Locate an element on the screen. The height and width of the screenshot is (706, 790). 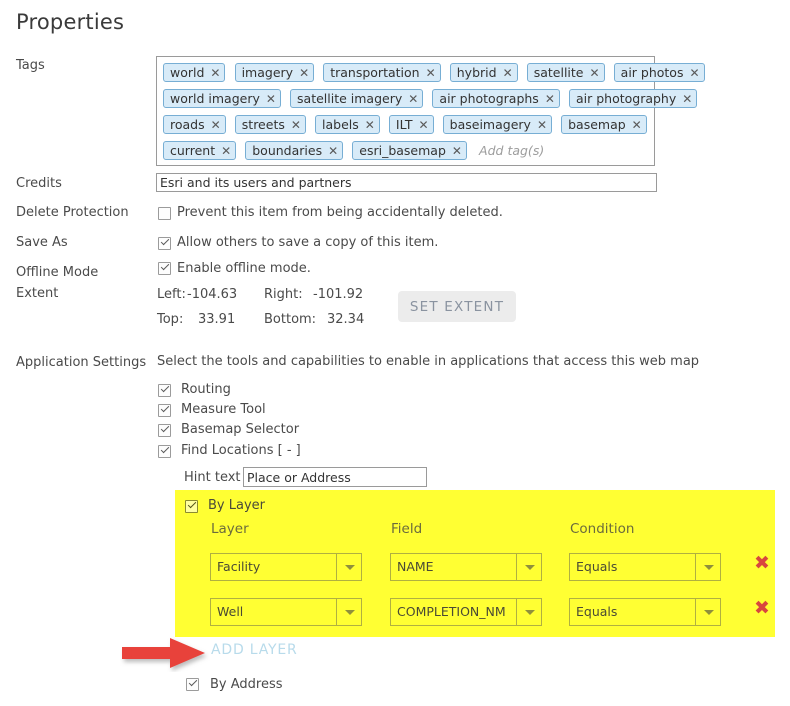
tag-chip: air photographs ✕ is located at coordinates (496, 98).